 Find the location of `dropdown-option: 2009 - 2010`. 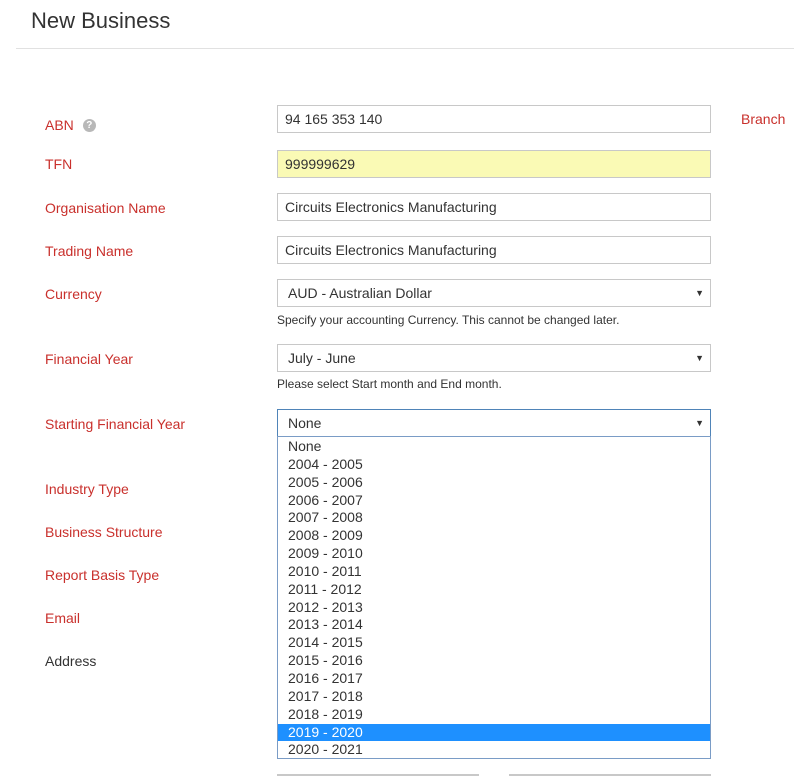

dropdown-option: 2009 - 2010 is located at coordinates (494, 554).